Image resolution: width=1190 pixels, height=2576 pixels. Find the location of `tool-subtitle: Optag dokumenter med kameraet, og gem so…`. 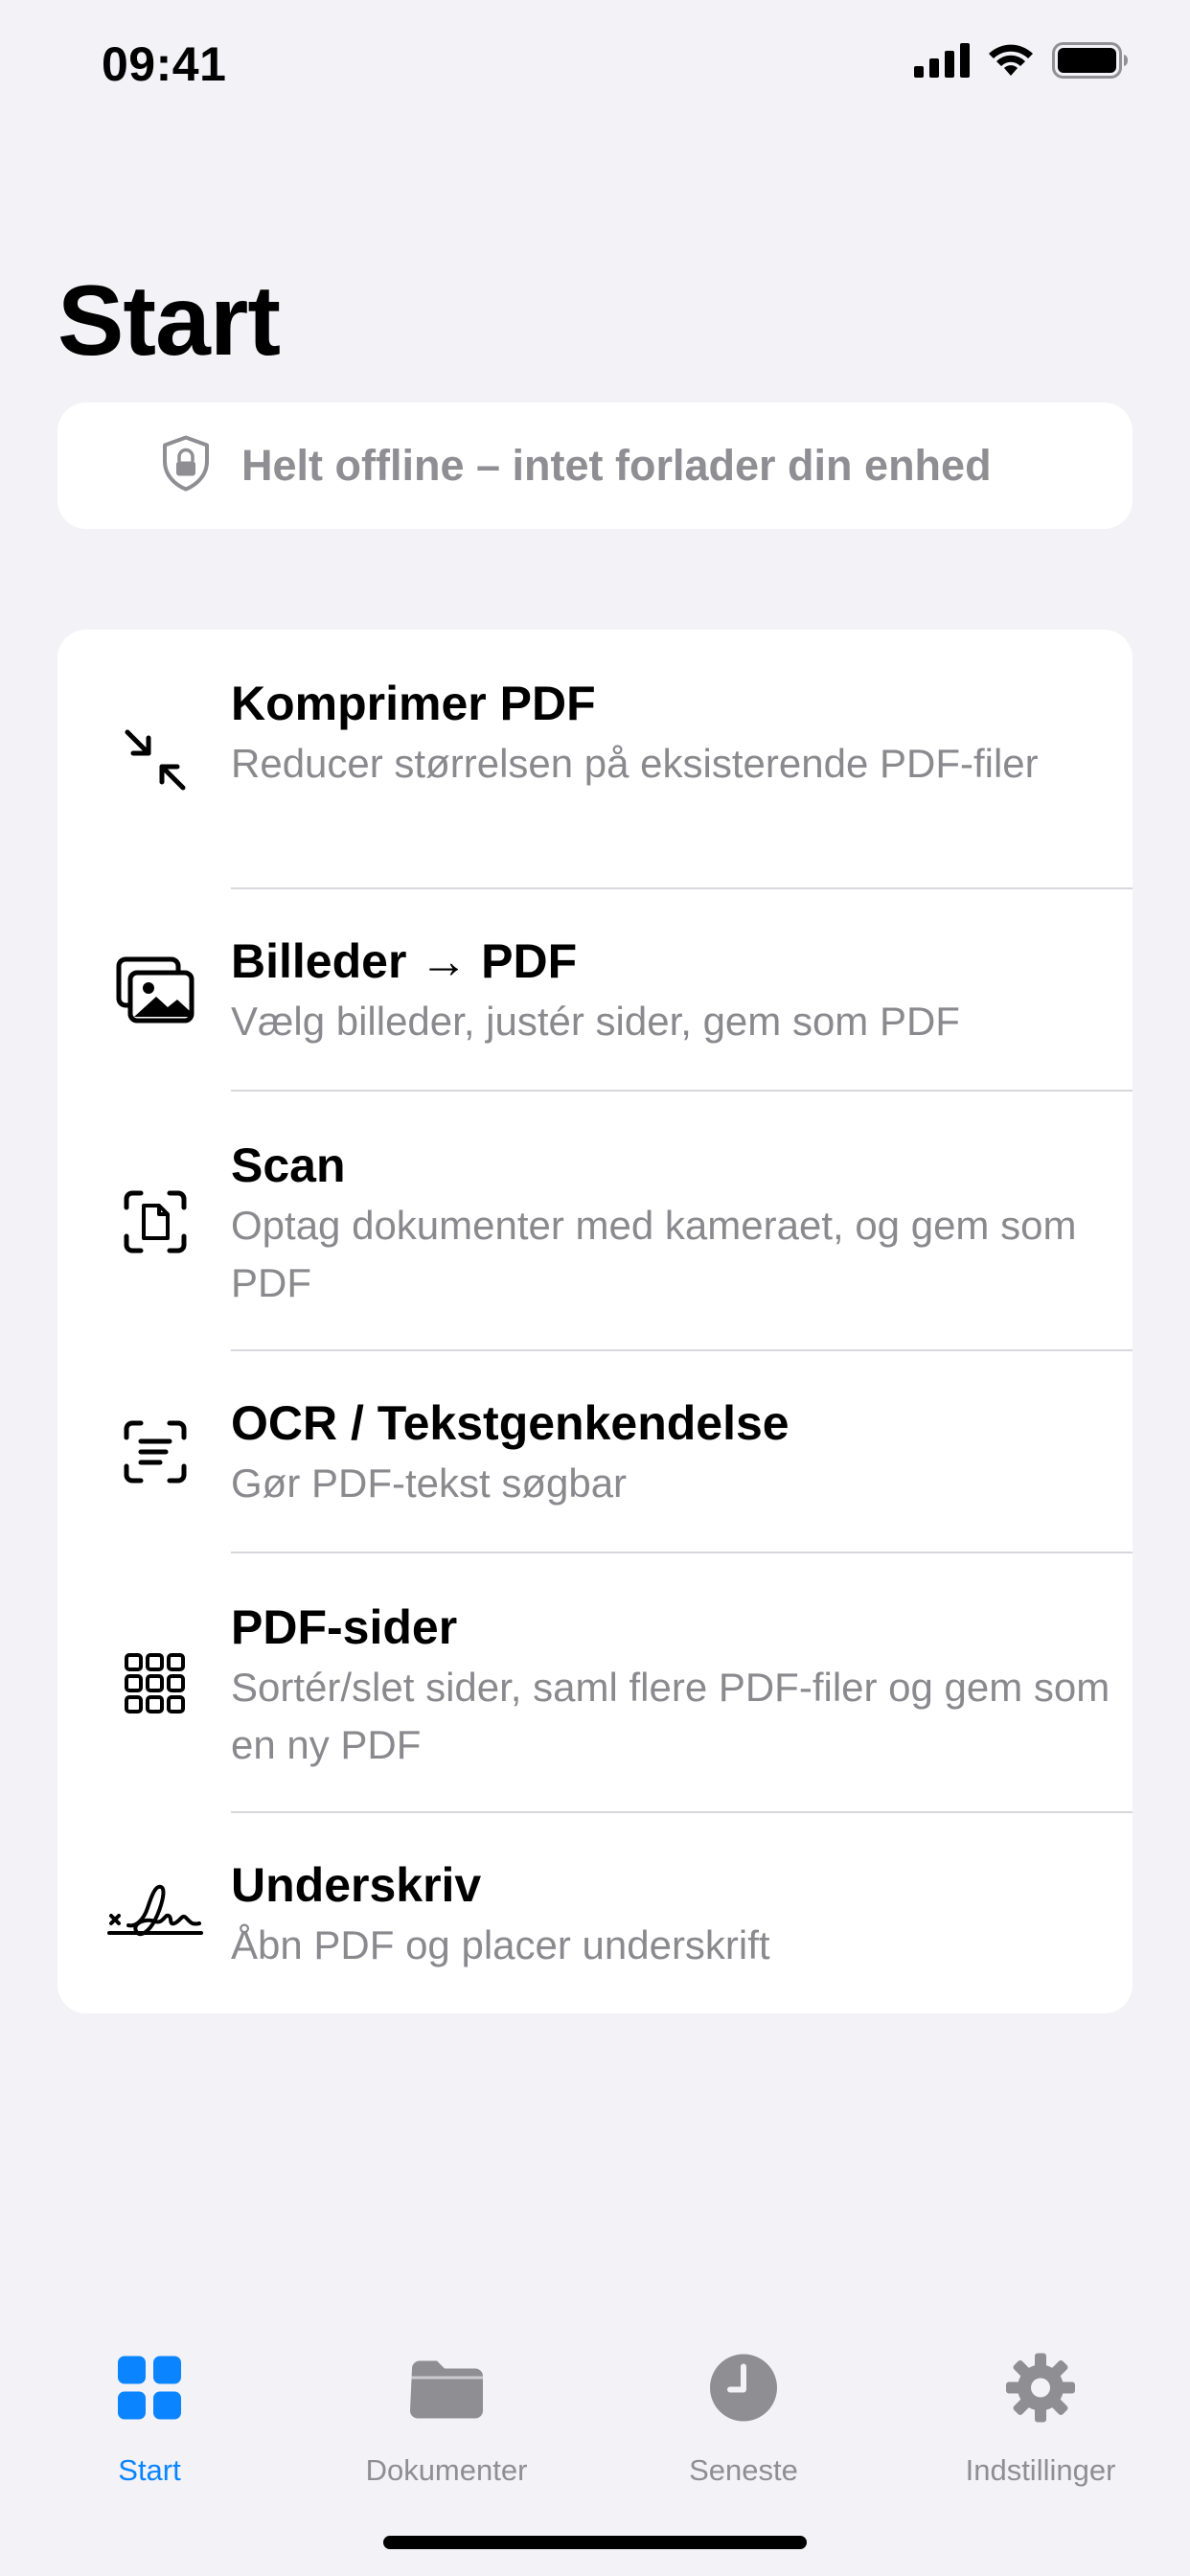

tool-subtitle: Optag dokumenter med kameraet, og gem so… is located at coordinates (654, 1254).